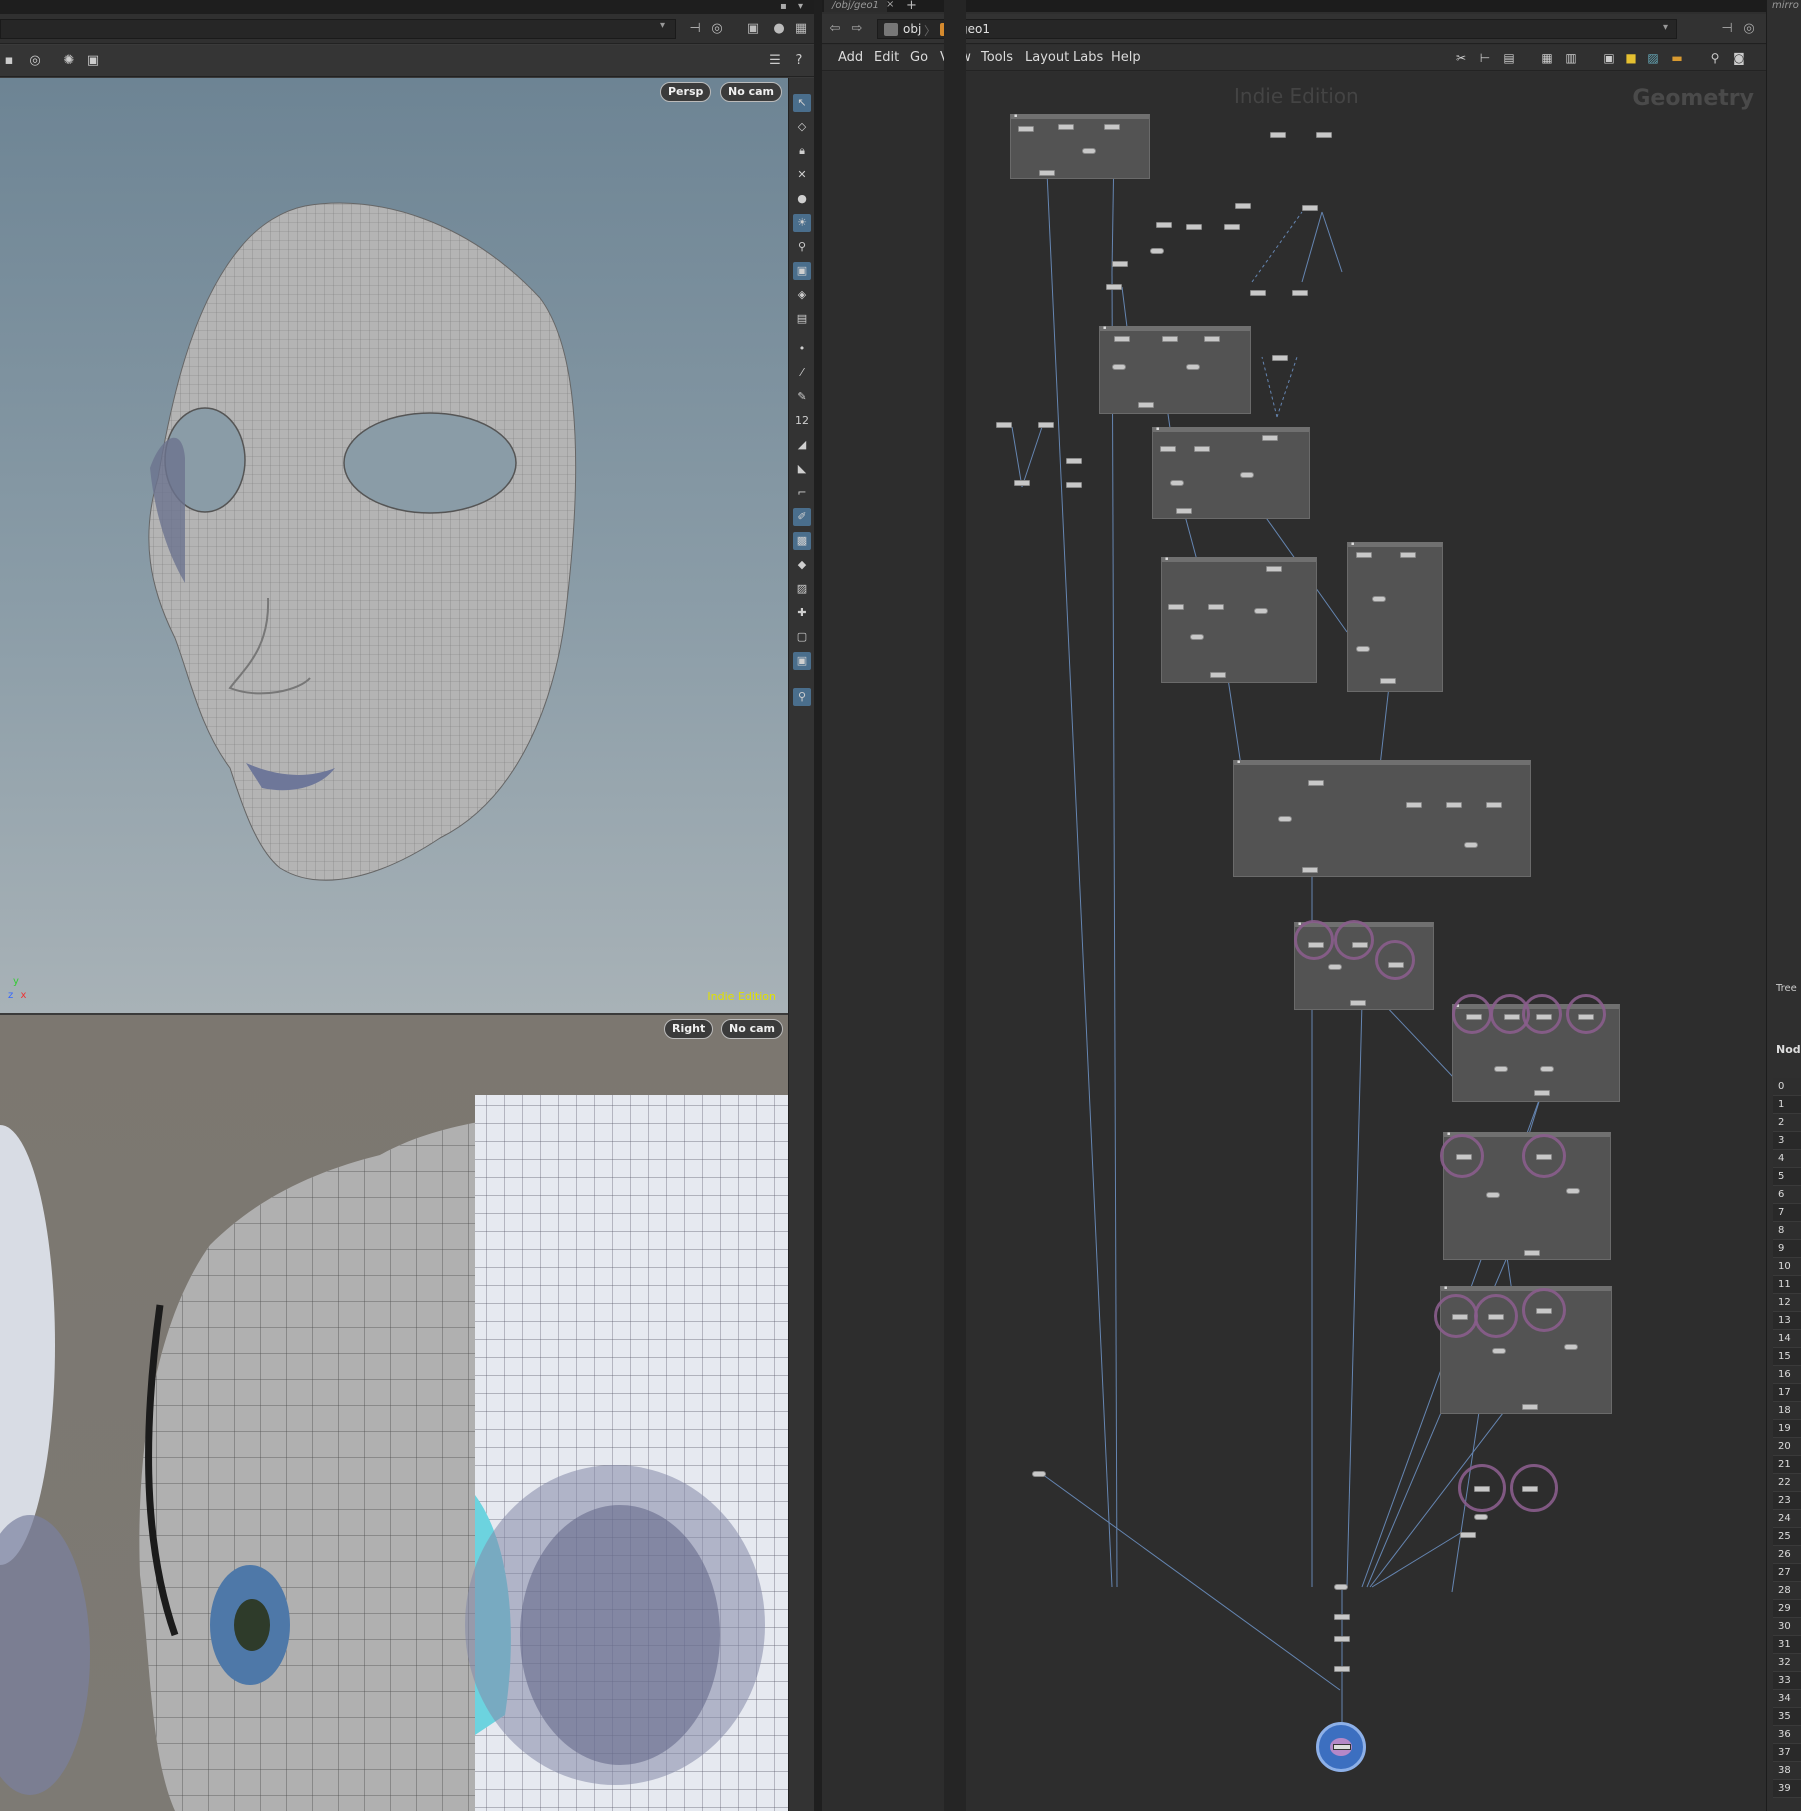 The width and height of the screenshot is (1801, 1811). What do you see at coordinates (1787, 1447) in the screenshot?
I see `spreadsheet-row: 20` at bounding box center [1787, 1447].